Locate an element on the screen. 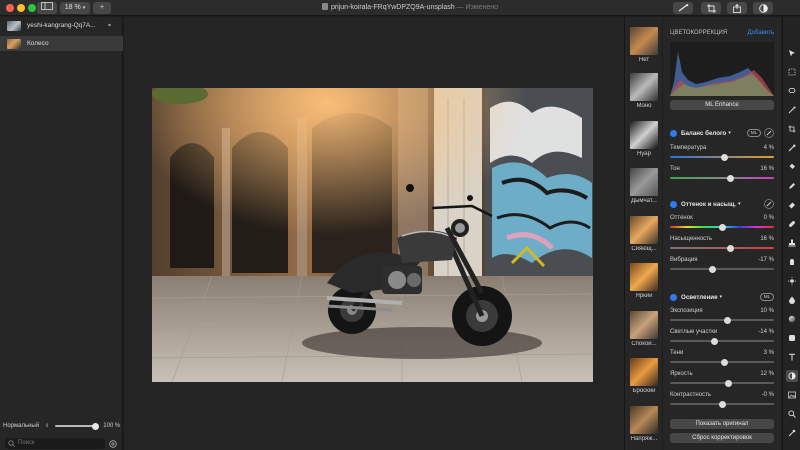  param-contrast: Контрастность -0 % is located at coordinates (722, 401).